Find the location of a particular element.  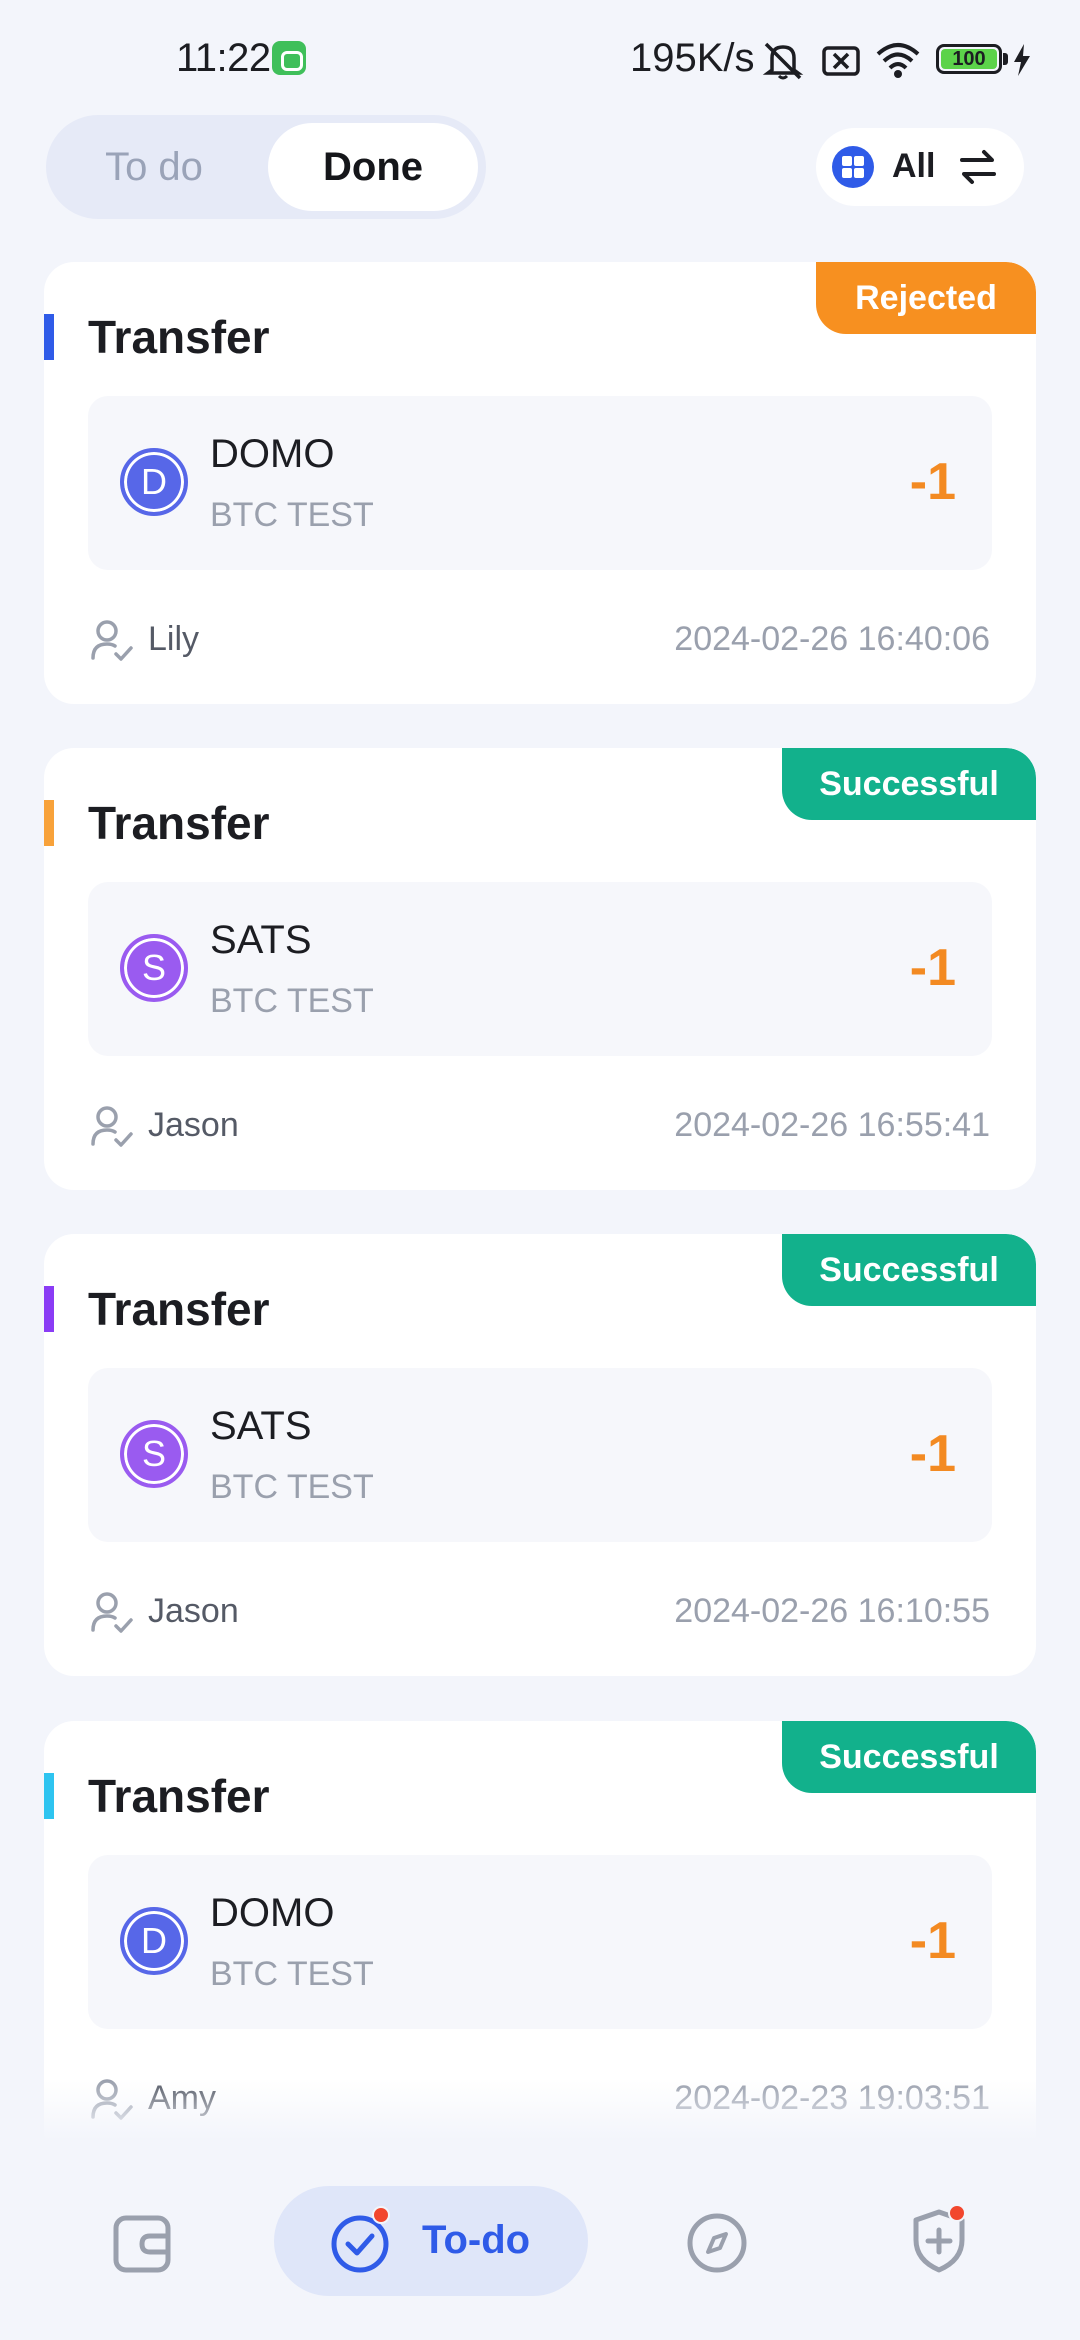

approver-name: Lily is located at coordinates (174, 639).